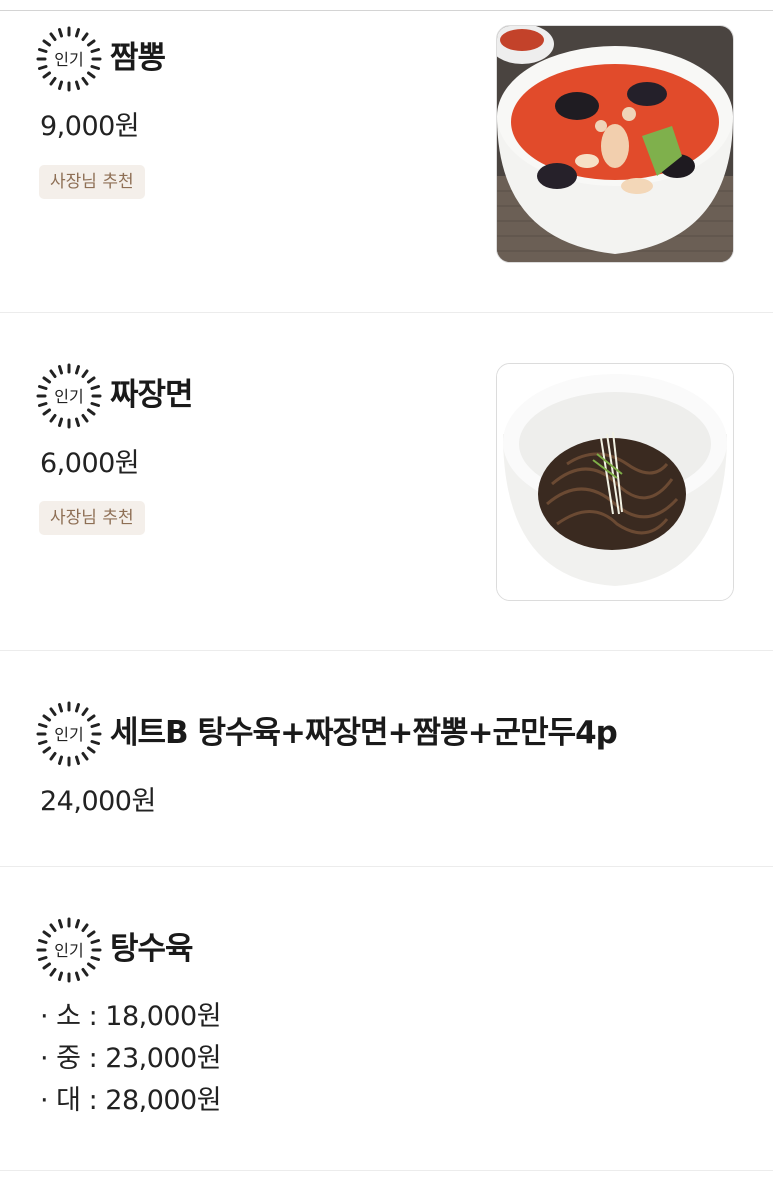  I want to click on menu-name: 짬뽕, so click(138, 58).